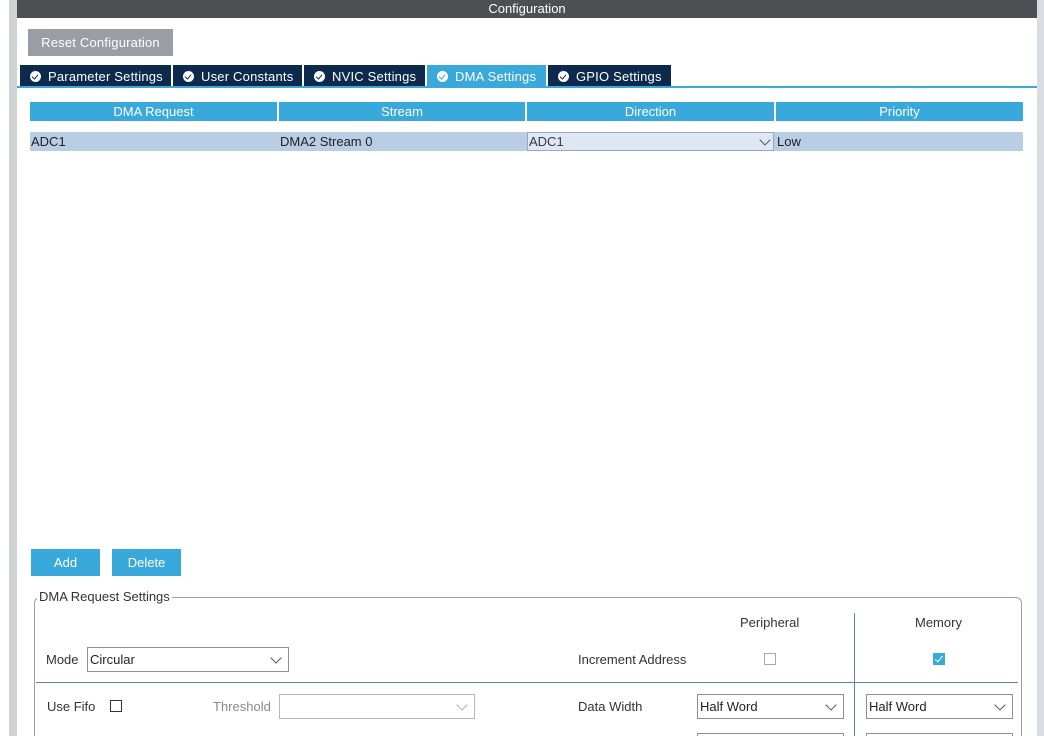 Image resolution: width=1044 pixels, height=736 pixels. I want to click on threshold-label: Threshold, so click(242, 706).